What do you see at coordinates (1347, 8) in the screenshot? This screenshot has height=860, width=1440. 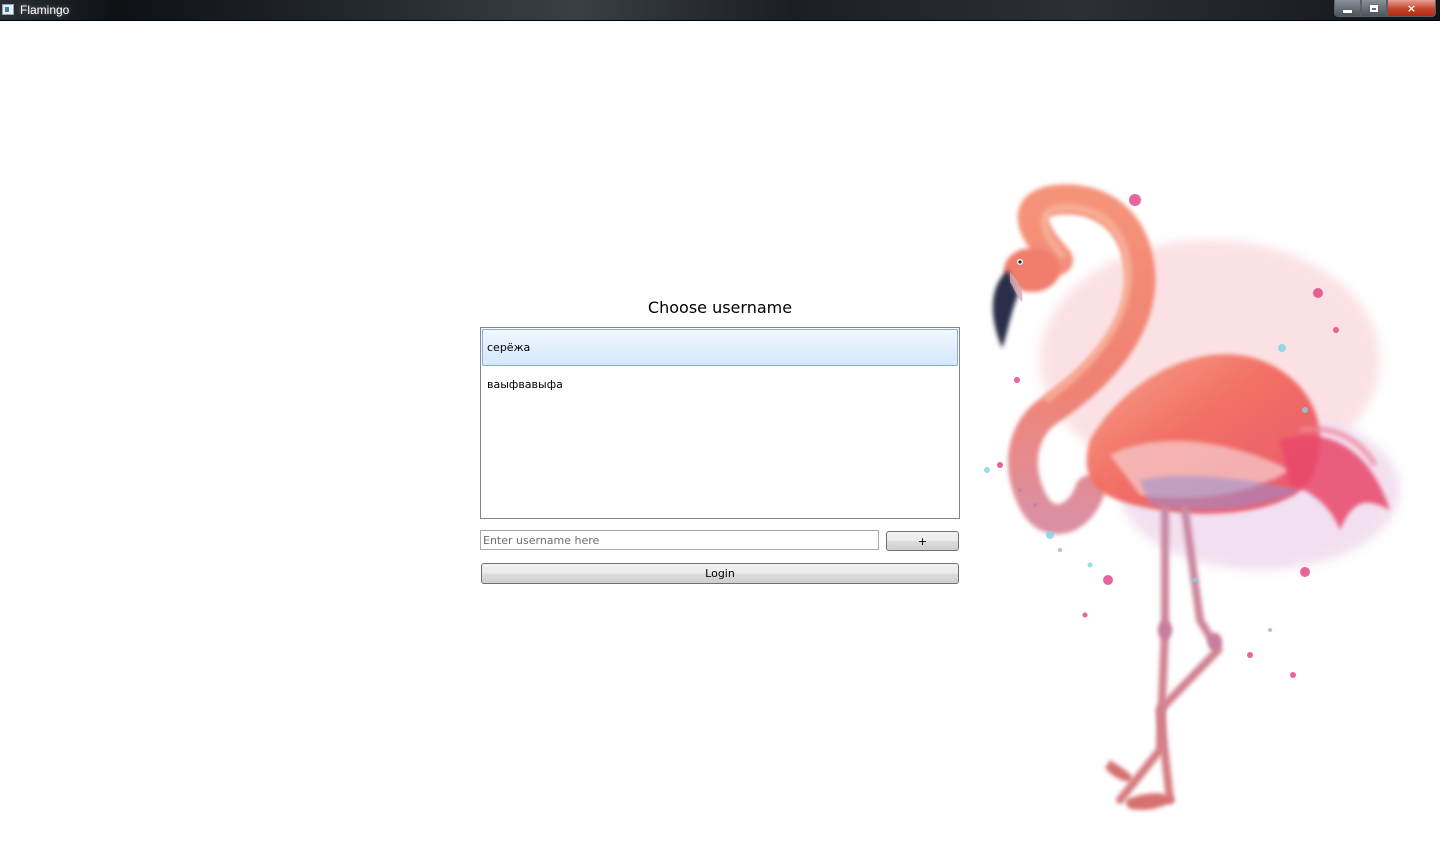 I see `minimize-button` at bounding box center [1347, 8].